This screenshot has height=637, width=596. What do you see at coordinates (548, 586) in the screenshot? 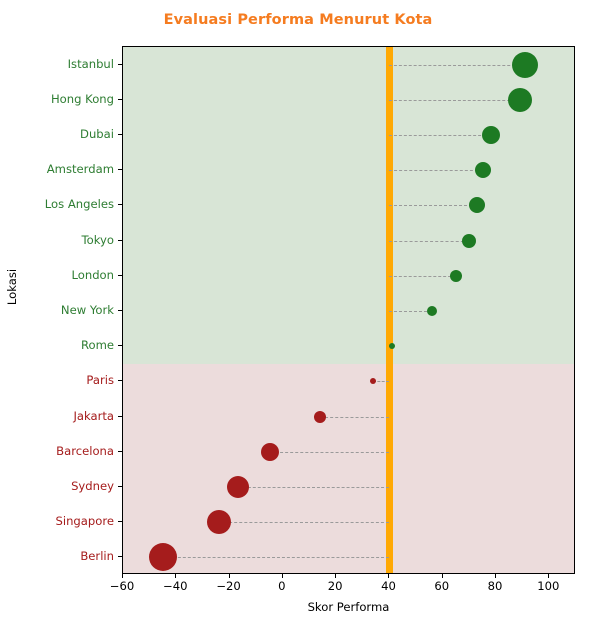
I see `x-tick-label: 100` at bounding box center [548, 586].